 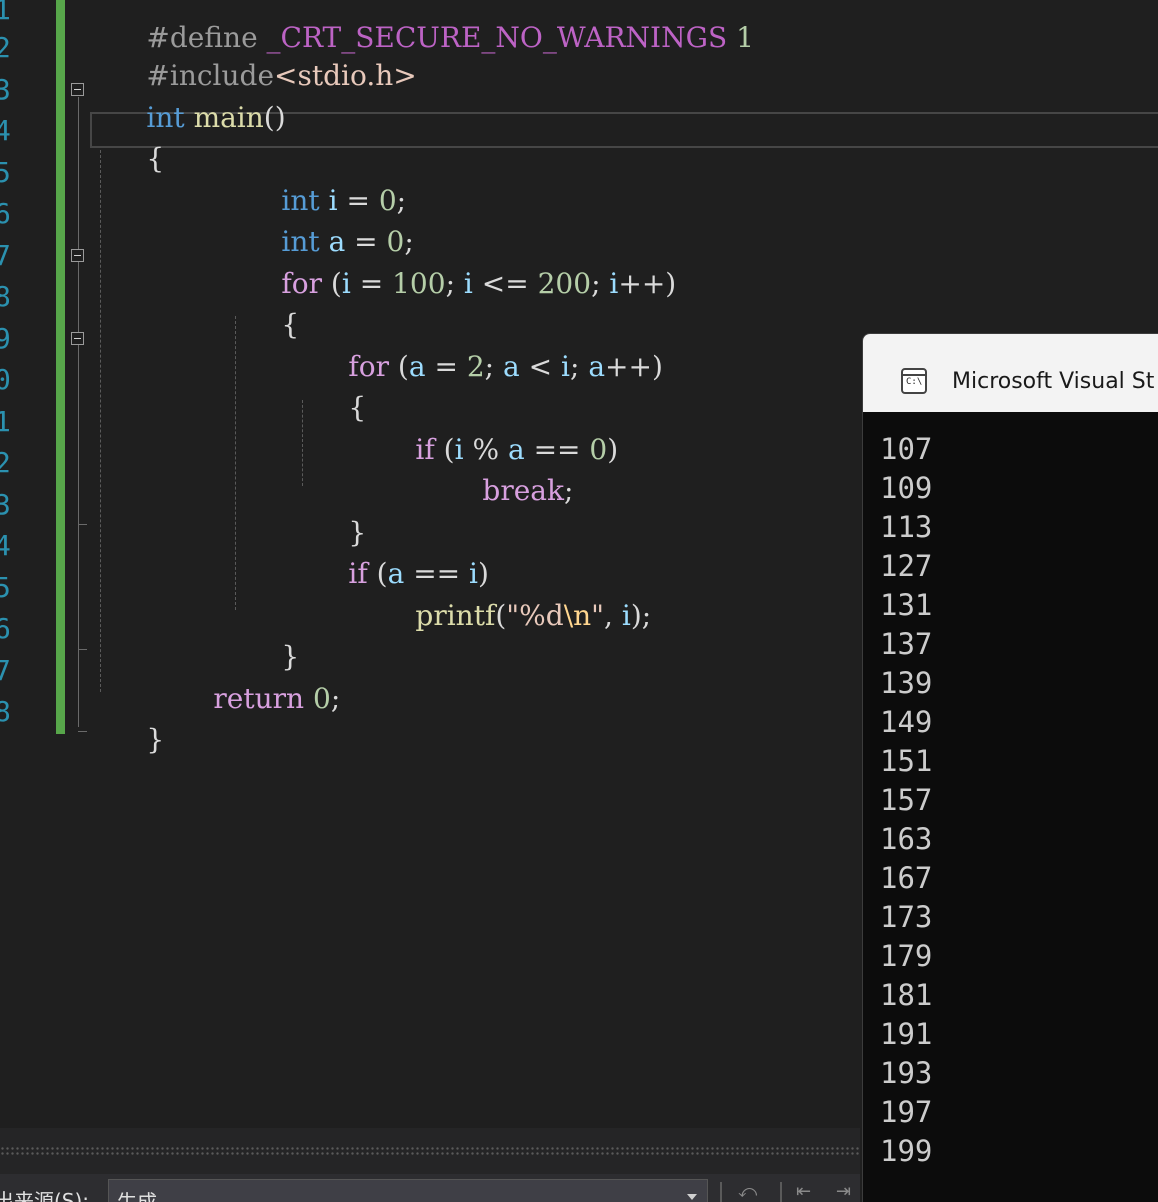 I want to click on escape-sequence: \n, so click(x=577, y=615).